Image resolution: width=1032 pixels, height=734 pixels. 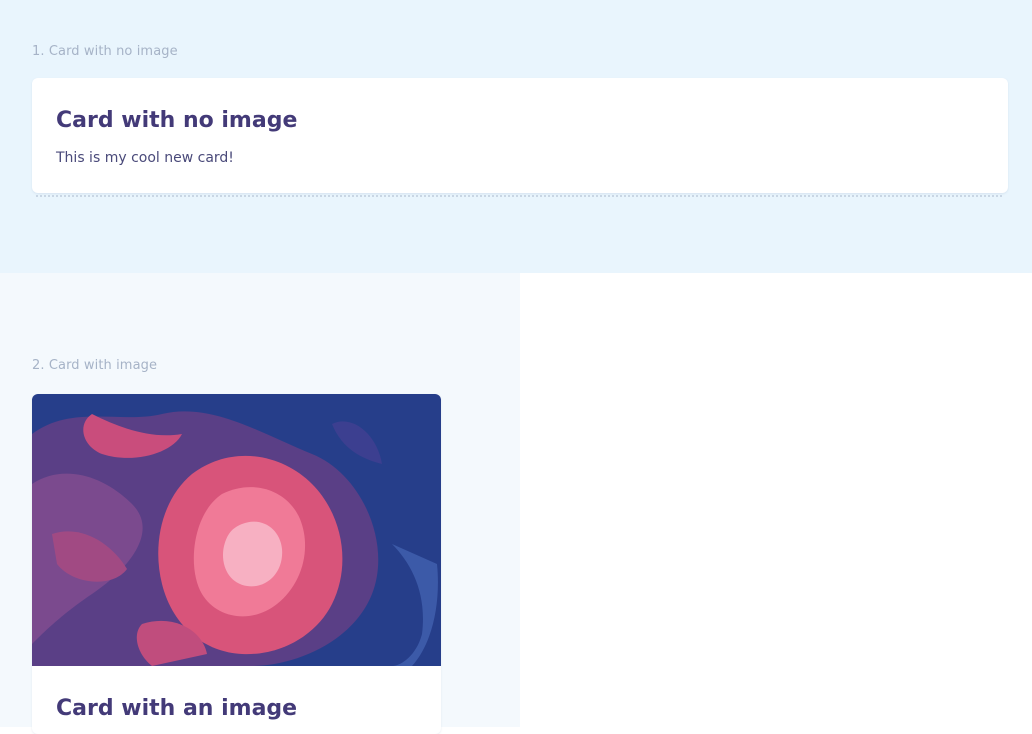 What do you see at coordinates (177, 120) in the screenshot?
I see `card-title: Card with no image` at bounding box center [177, 120].